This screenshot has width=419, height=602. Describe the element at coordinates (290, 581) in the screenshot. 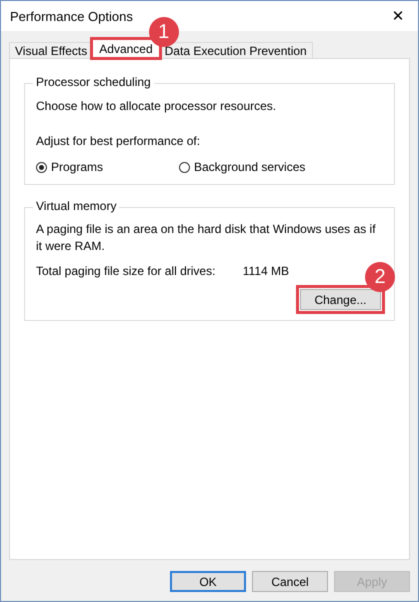

I see `dialog-button: Cancel` at that location.